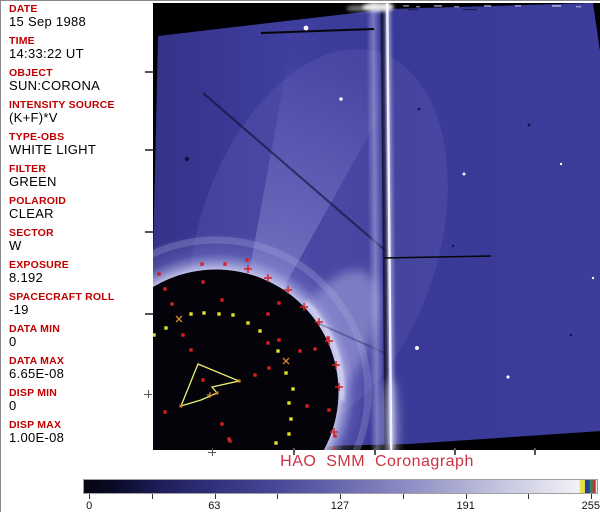  I want to click on metadata-value: SUN:CORONA, so click(55, 85).